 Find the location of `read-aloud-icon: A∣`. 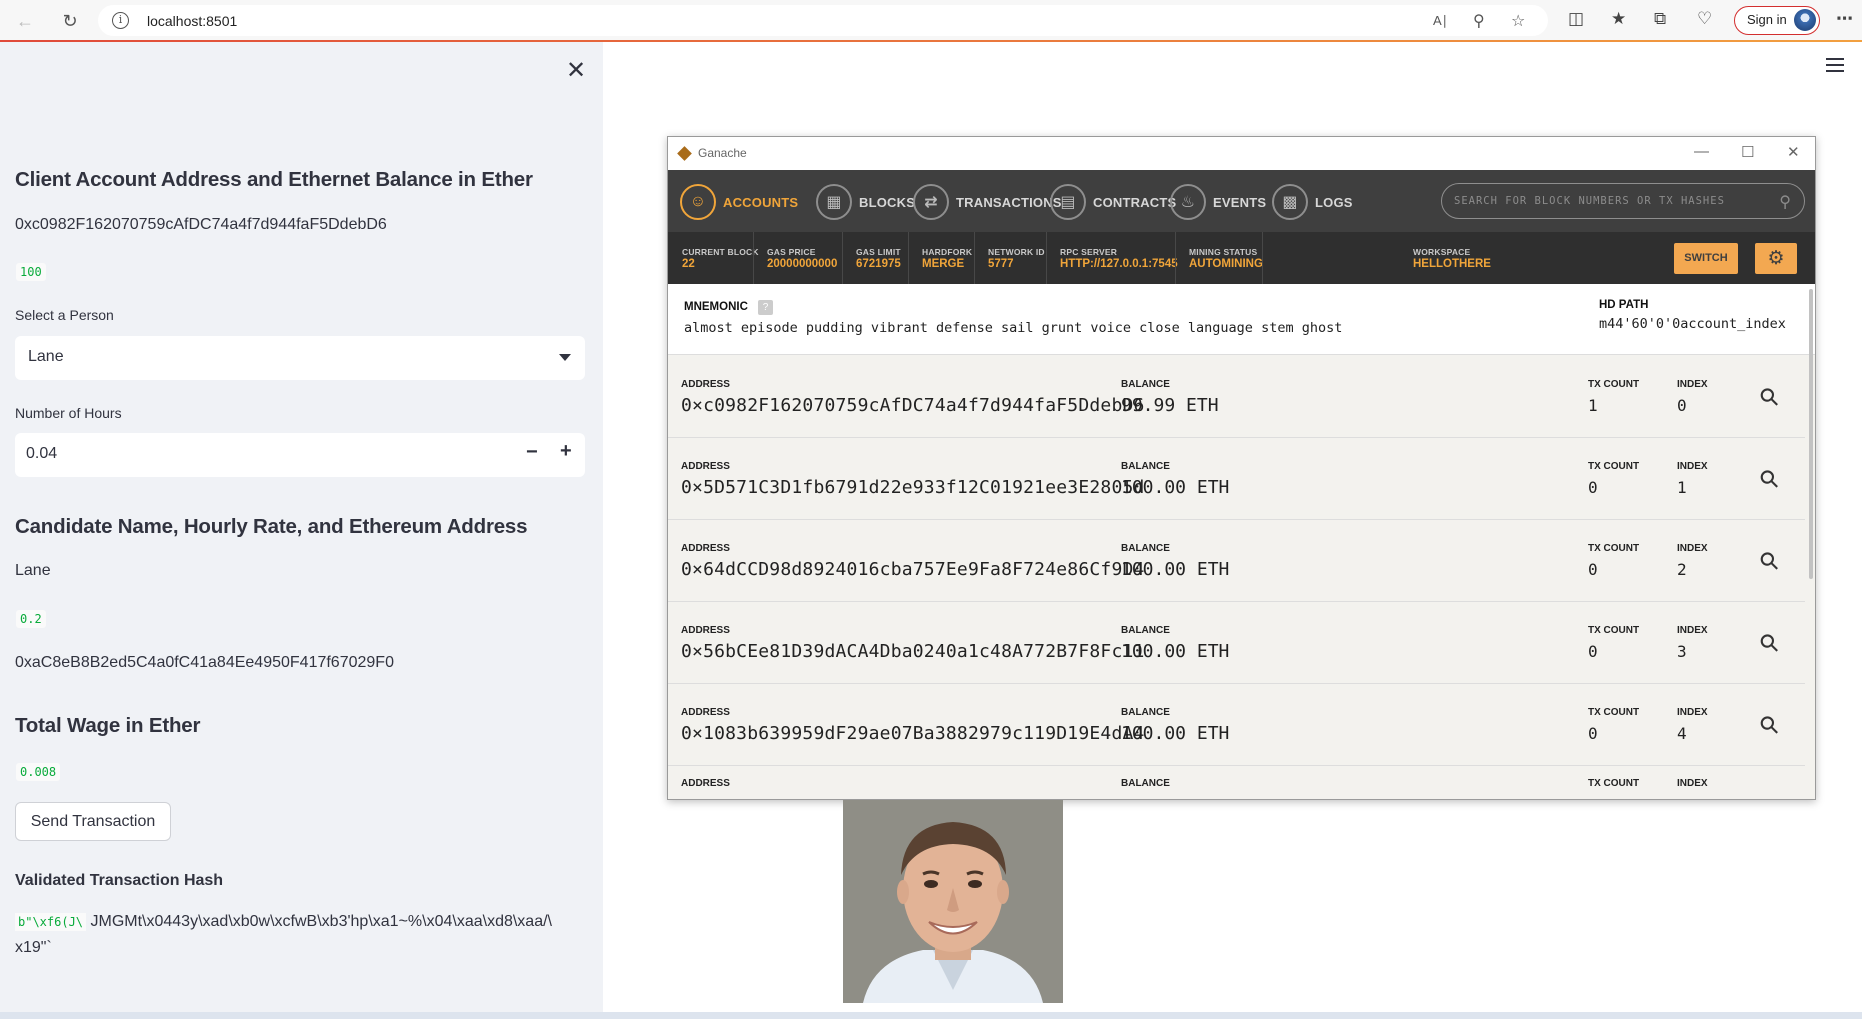

read-aloud-icon: A∣ is located at coordinates (1440, 21).